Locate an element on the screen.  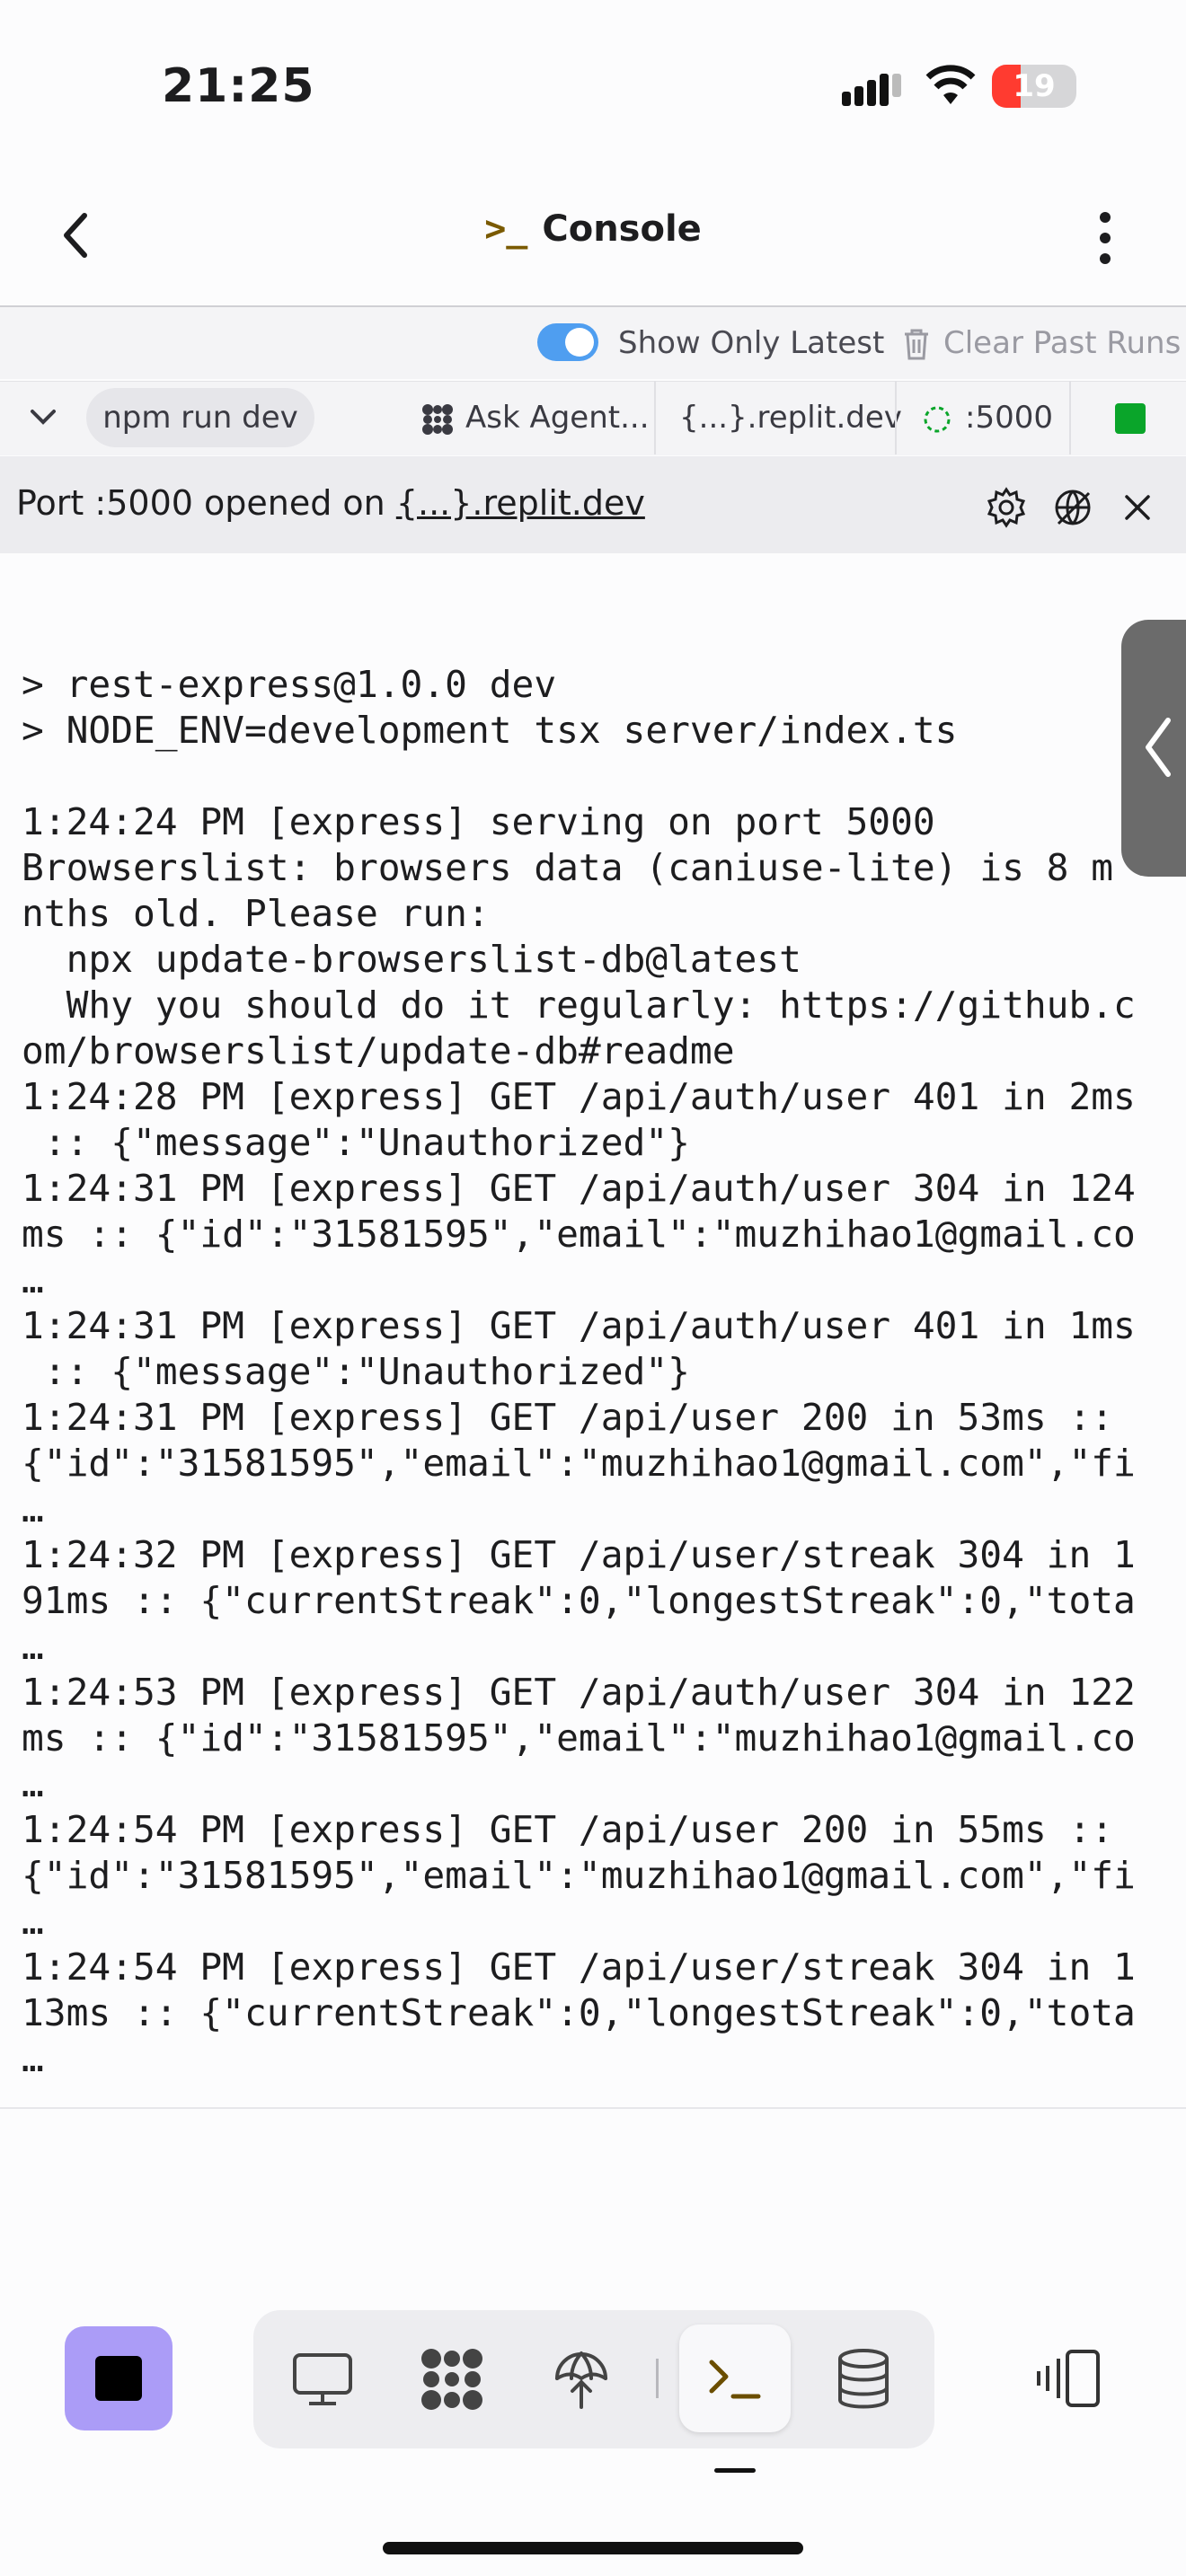
stop-icon is located at coordinates (118, 2378).